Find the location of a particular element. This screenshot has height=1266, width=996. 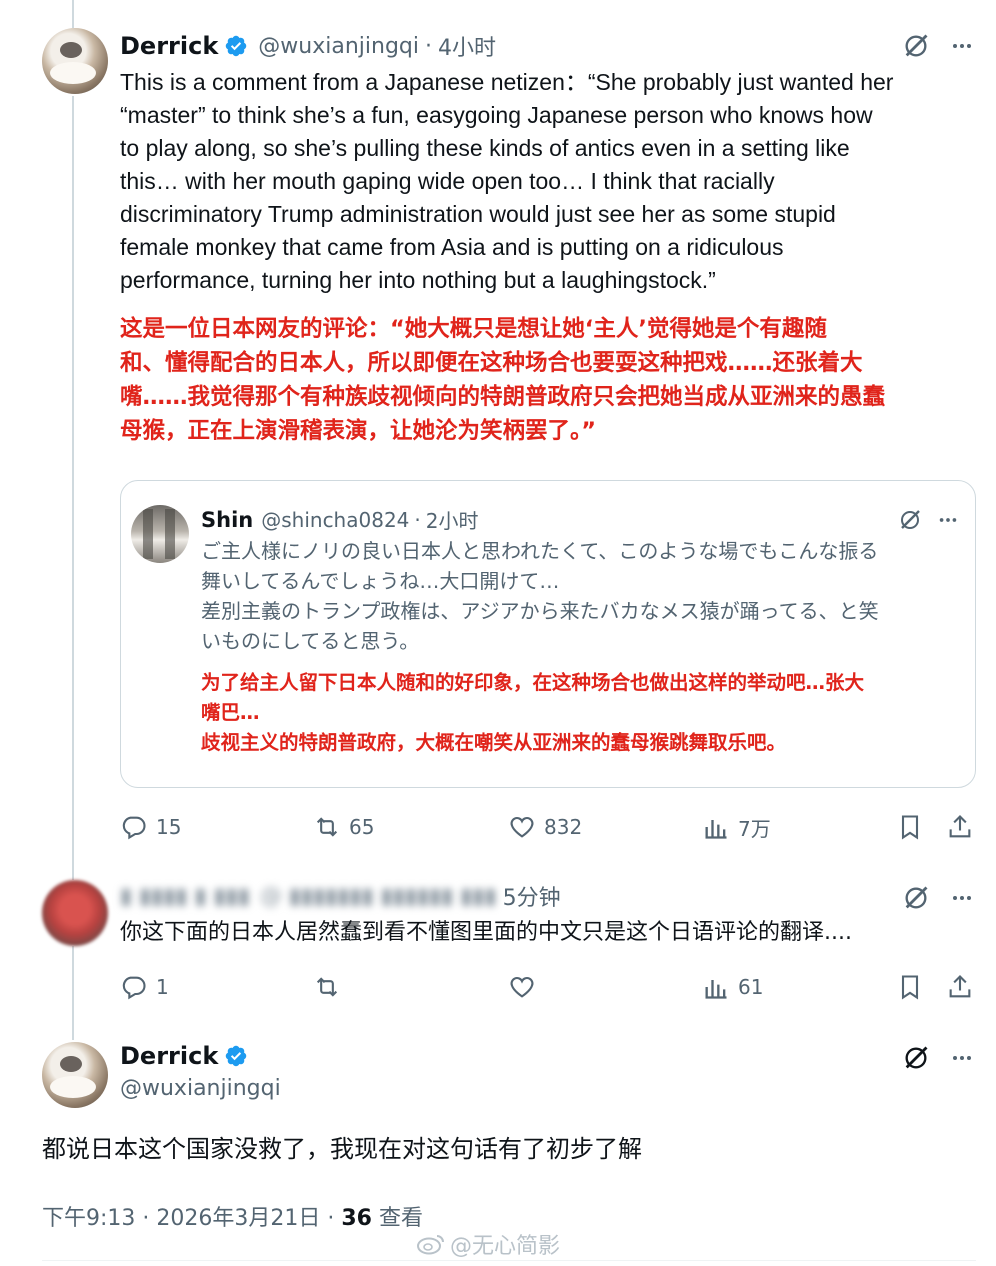

reply-button: 1 is located at coordinates (144, 987).